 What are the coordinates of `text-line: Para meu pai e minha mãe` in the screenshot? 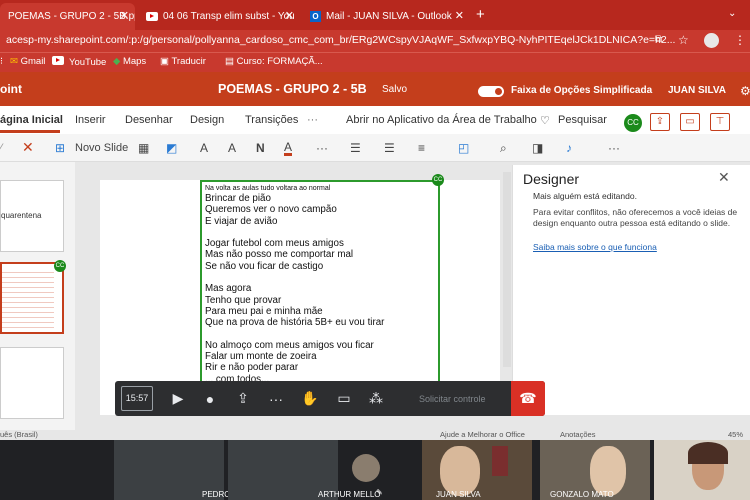 It's located at (264, 311).